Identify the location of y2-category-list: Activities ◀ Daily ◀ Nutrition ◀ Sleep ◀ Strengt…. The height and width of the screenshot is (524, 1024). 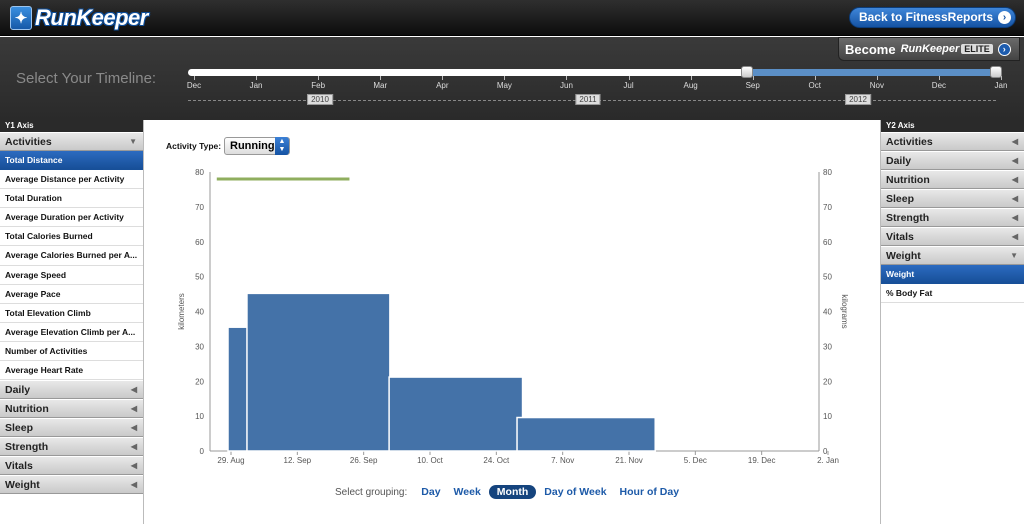
(952, 189).